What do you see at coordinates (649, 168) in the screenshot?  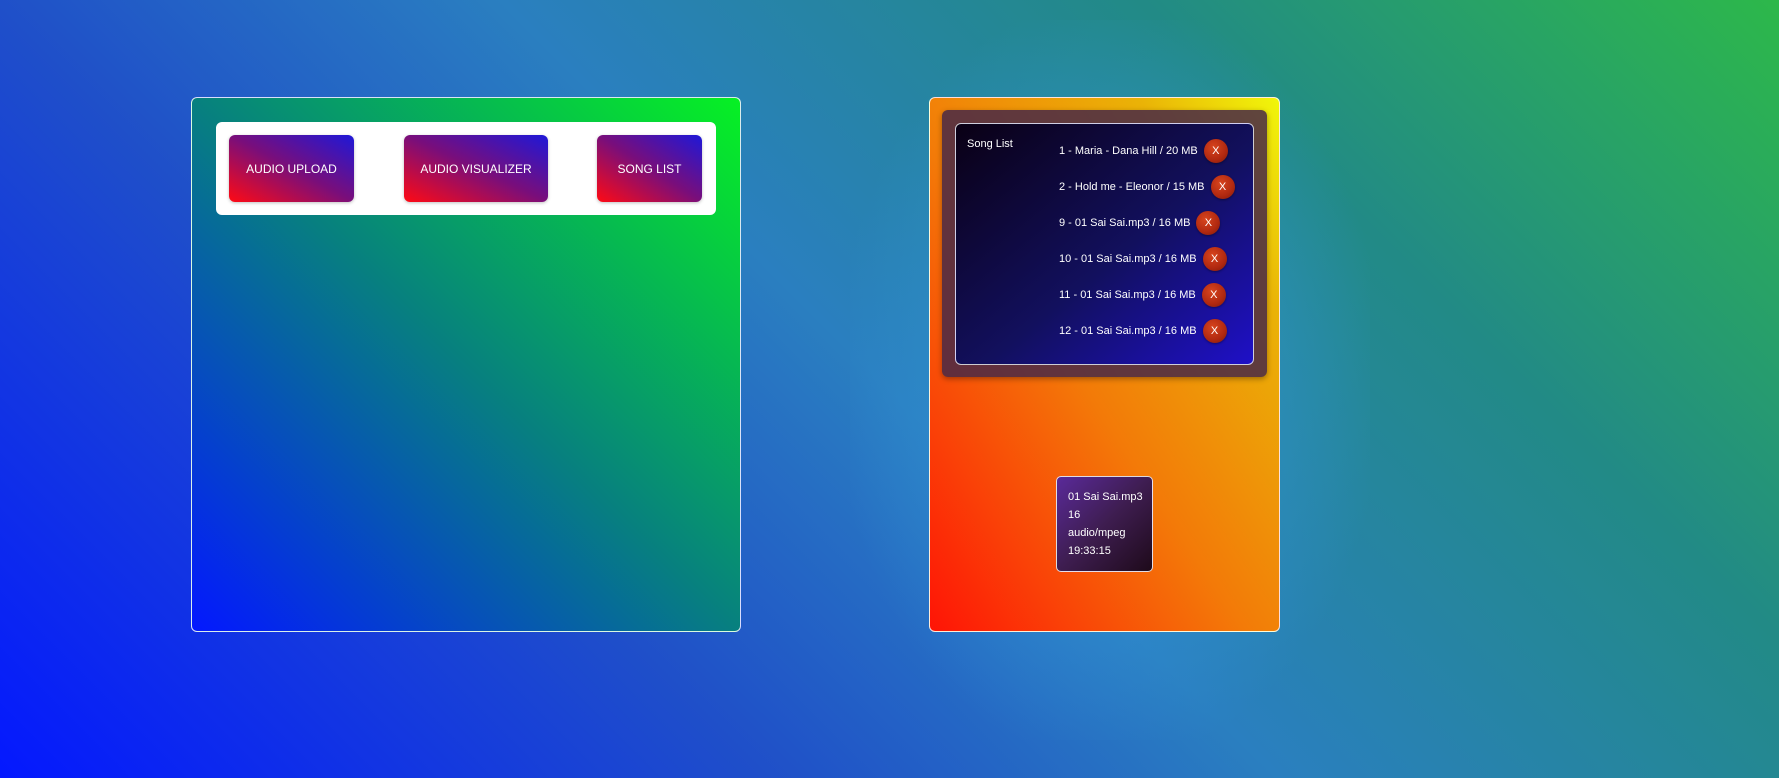 I see `song-list-button: SONG LIST` at bounding box center [649, 168].